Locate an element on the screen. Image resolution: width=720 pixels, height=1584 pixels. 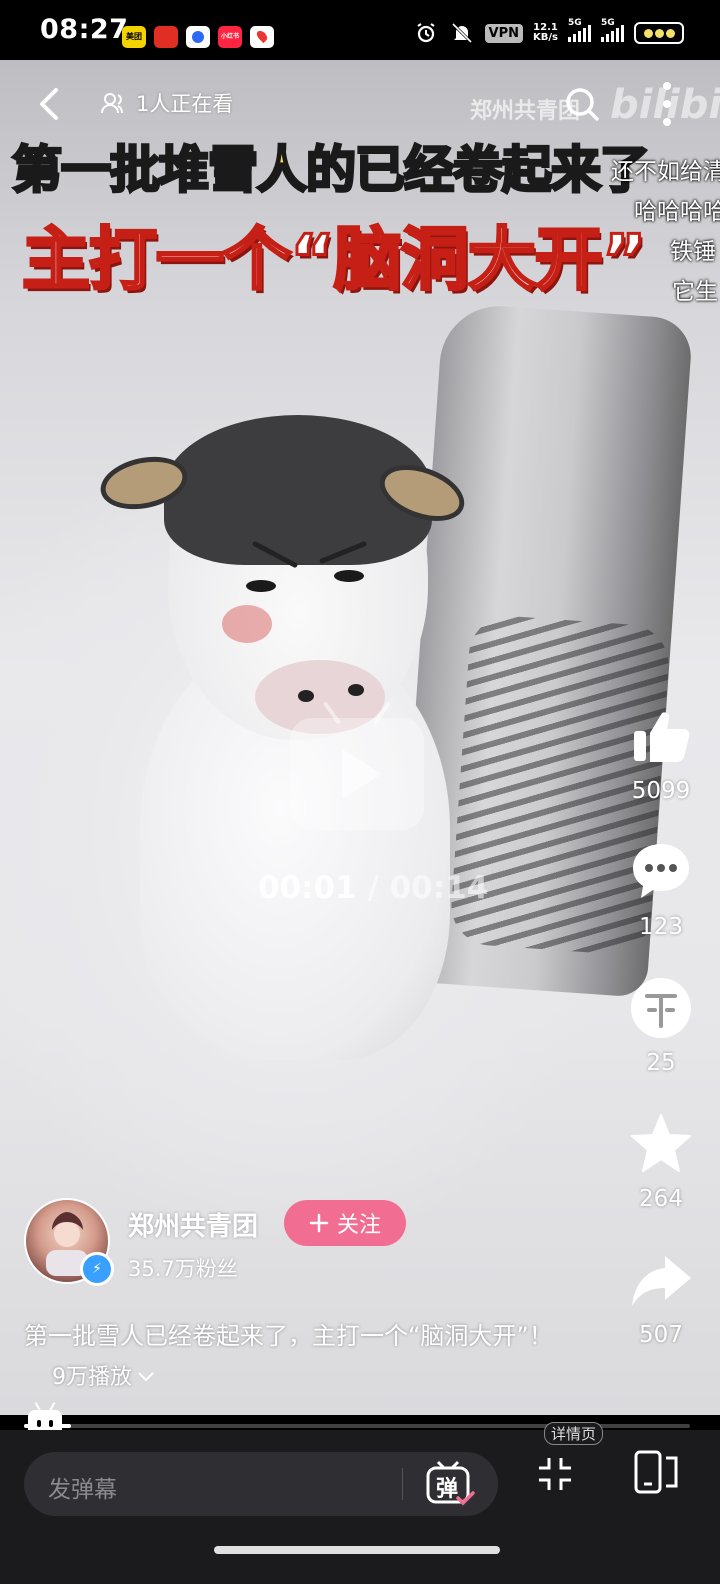
share-count: 507 is located at coordinates (661, 1335).